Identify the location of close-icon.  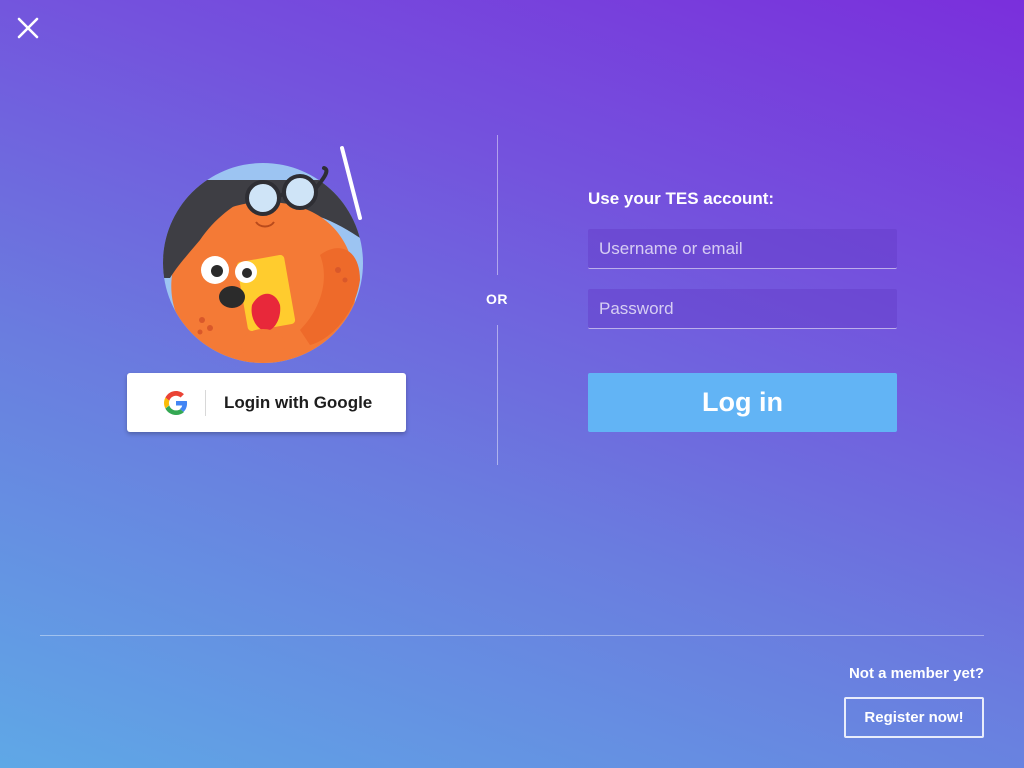
(28, 28).